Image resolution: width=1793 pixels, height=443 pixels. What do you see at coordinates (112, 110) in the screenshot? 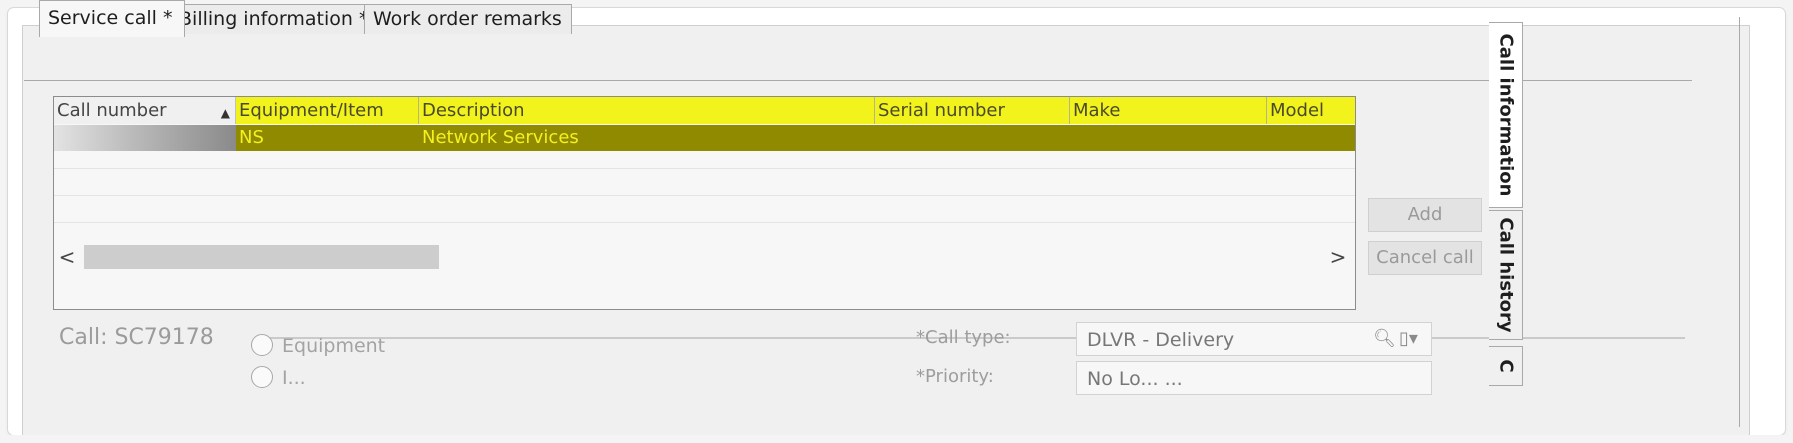
I see `column-header-label: Call number` at bounding box center [112, 110].